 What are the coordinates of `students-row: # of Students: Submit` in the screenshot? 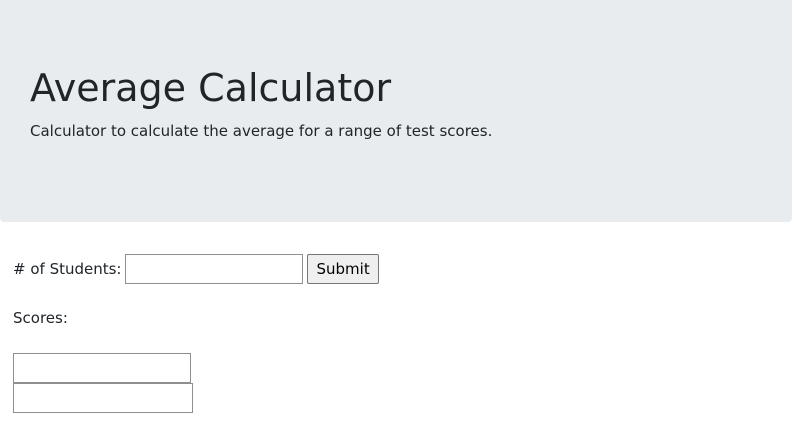 It's located at (196, 269).